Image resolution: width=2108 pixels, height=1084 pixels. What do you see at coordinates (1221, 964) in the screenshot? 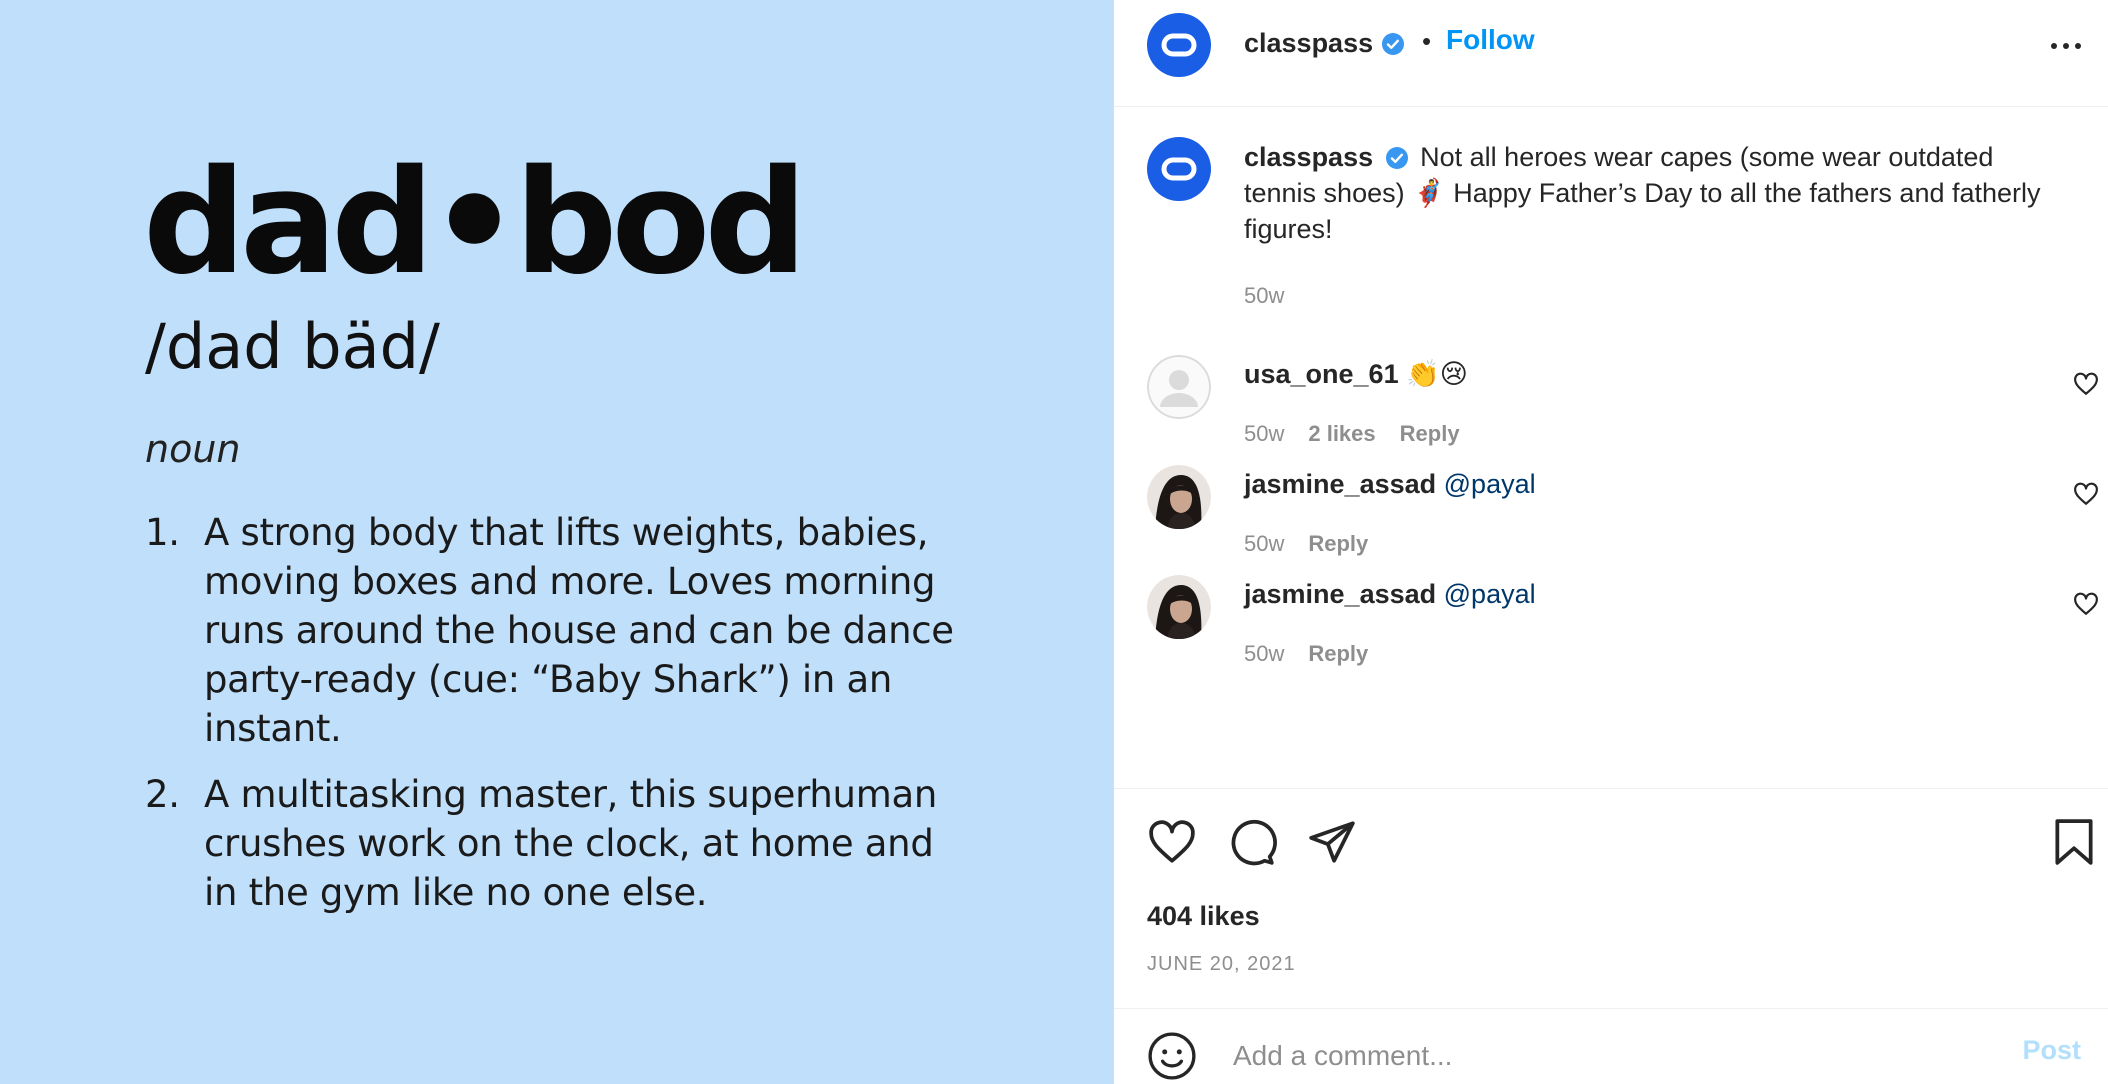
I see `post-date: JUNE 20, 2021` at bounding box center [1221, 964].